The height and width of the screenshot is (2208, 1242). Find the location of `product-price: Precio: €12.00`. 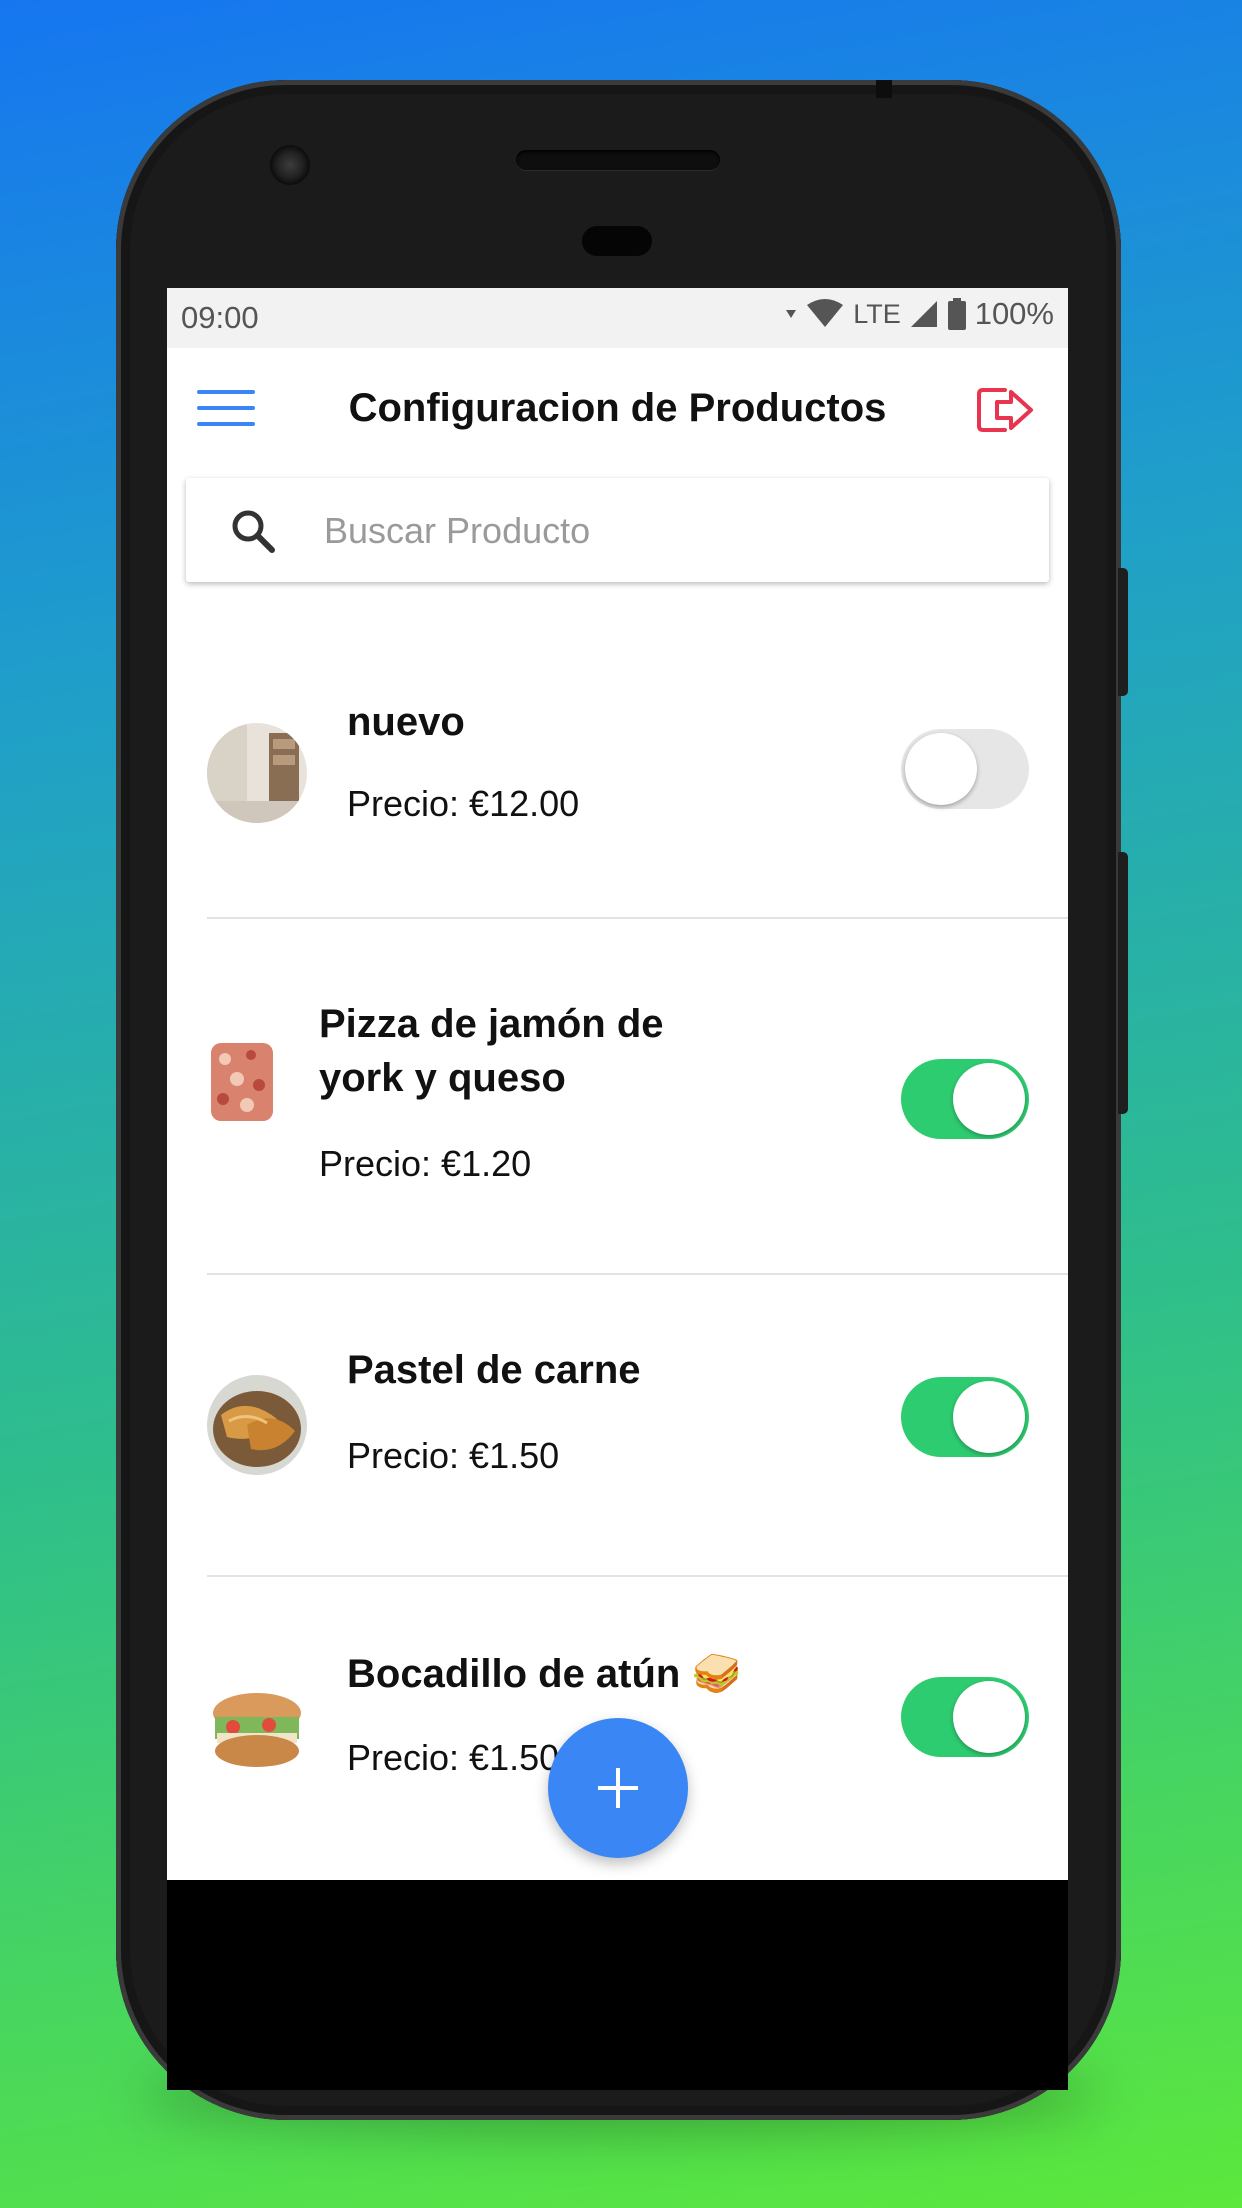

product-price: Precio: €12.00 is located at coordinates (463, 803).